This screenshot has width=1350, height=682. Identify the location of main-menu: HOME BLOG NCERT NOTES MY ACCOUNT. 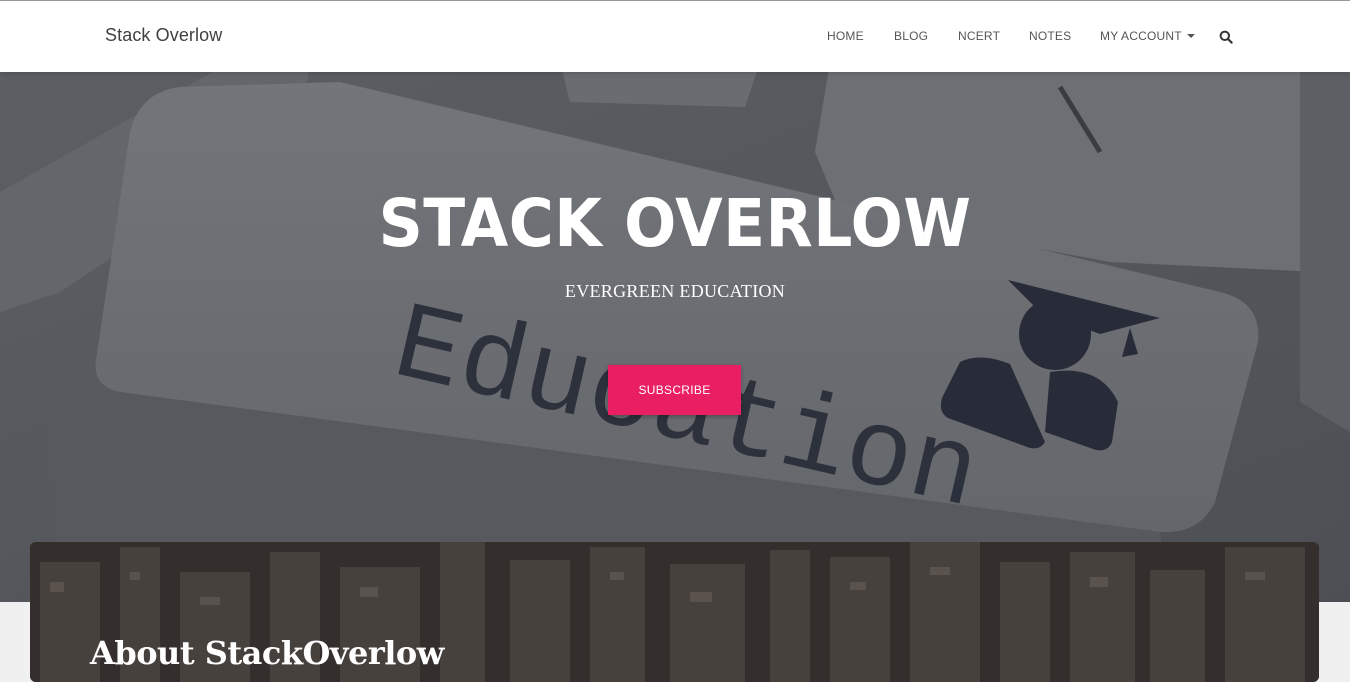
(675, 39).